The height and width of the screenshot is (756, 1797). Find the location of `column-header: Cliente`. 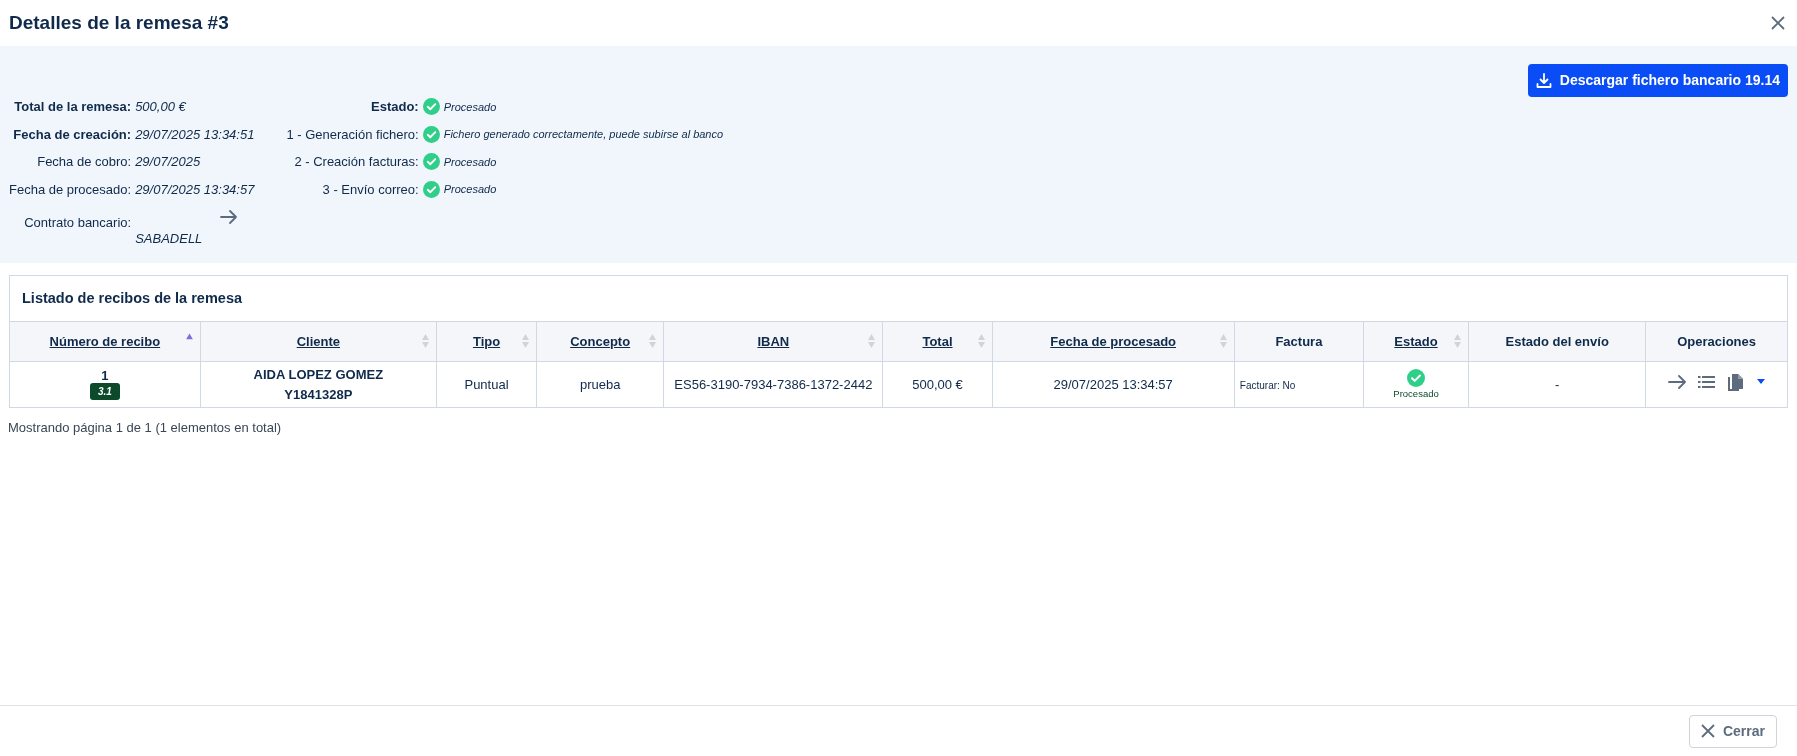

column-header: Cliente is located at coordinates (318, 341).